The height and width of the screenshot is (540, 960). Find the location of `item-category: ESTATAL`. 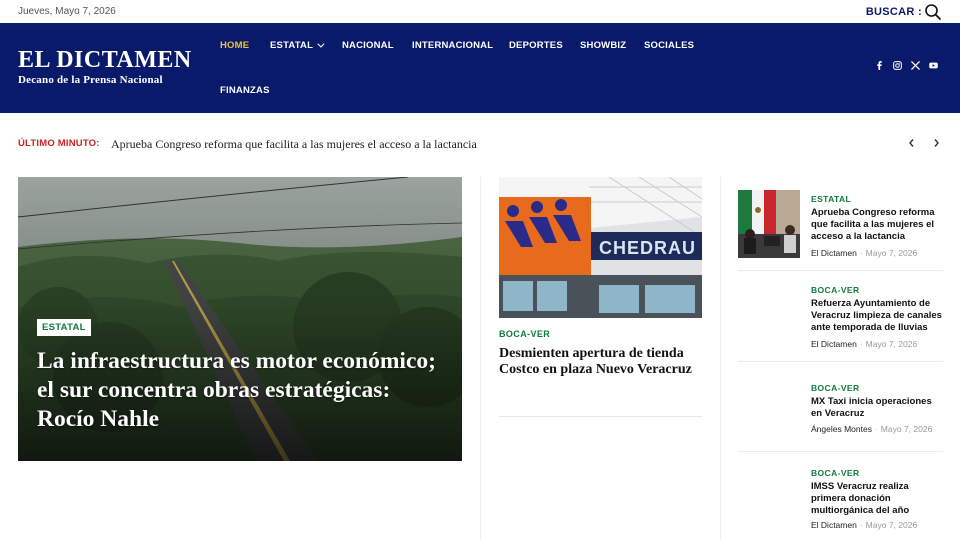

item-category: ESTATAL is located at coordinates (831, 199).